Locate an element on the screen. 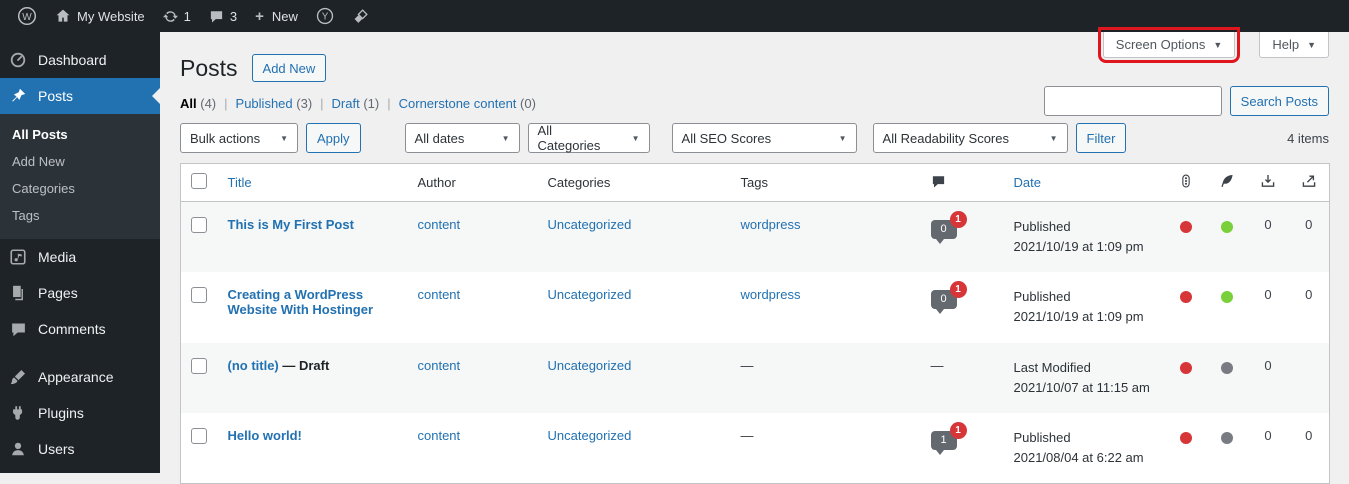 Image resolution: width=1349 pixels, height=484 pixels. column-header-outgoing-links is located at coordinates (1309, 183).